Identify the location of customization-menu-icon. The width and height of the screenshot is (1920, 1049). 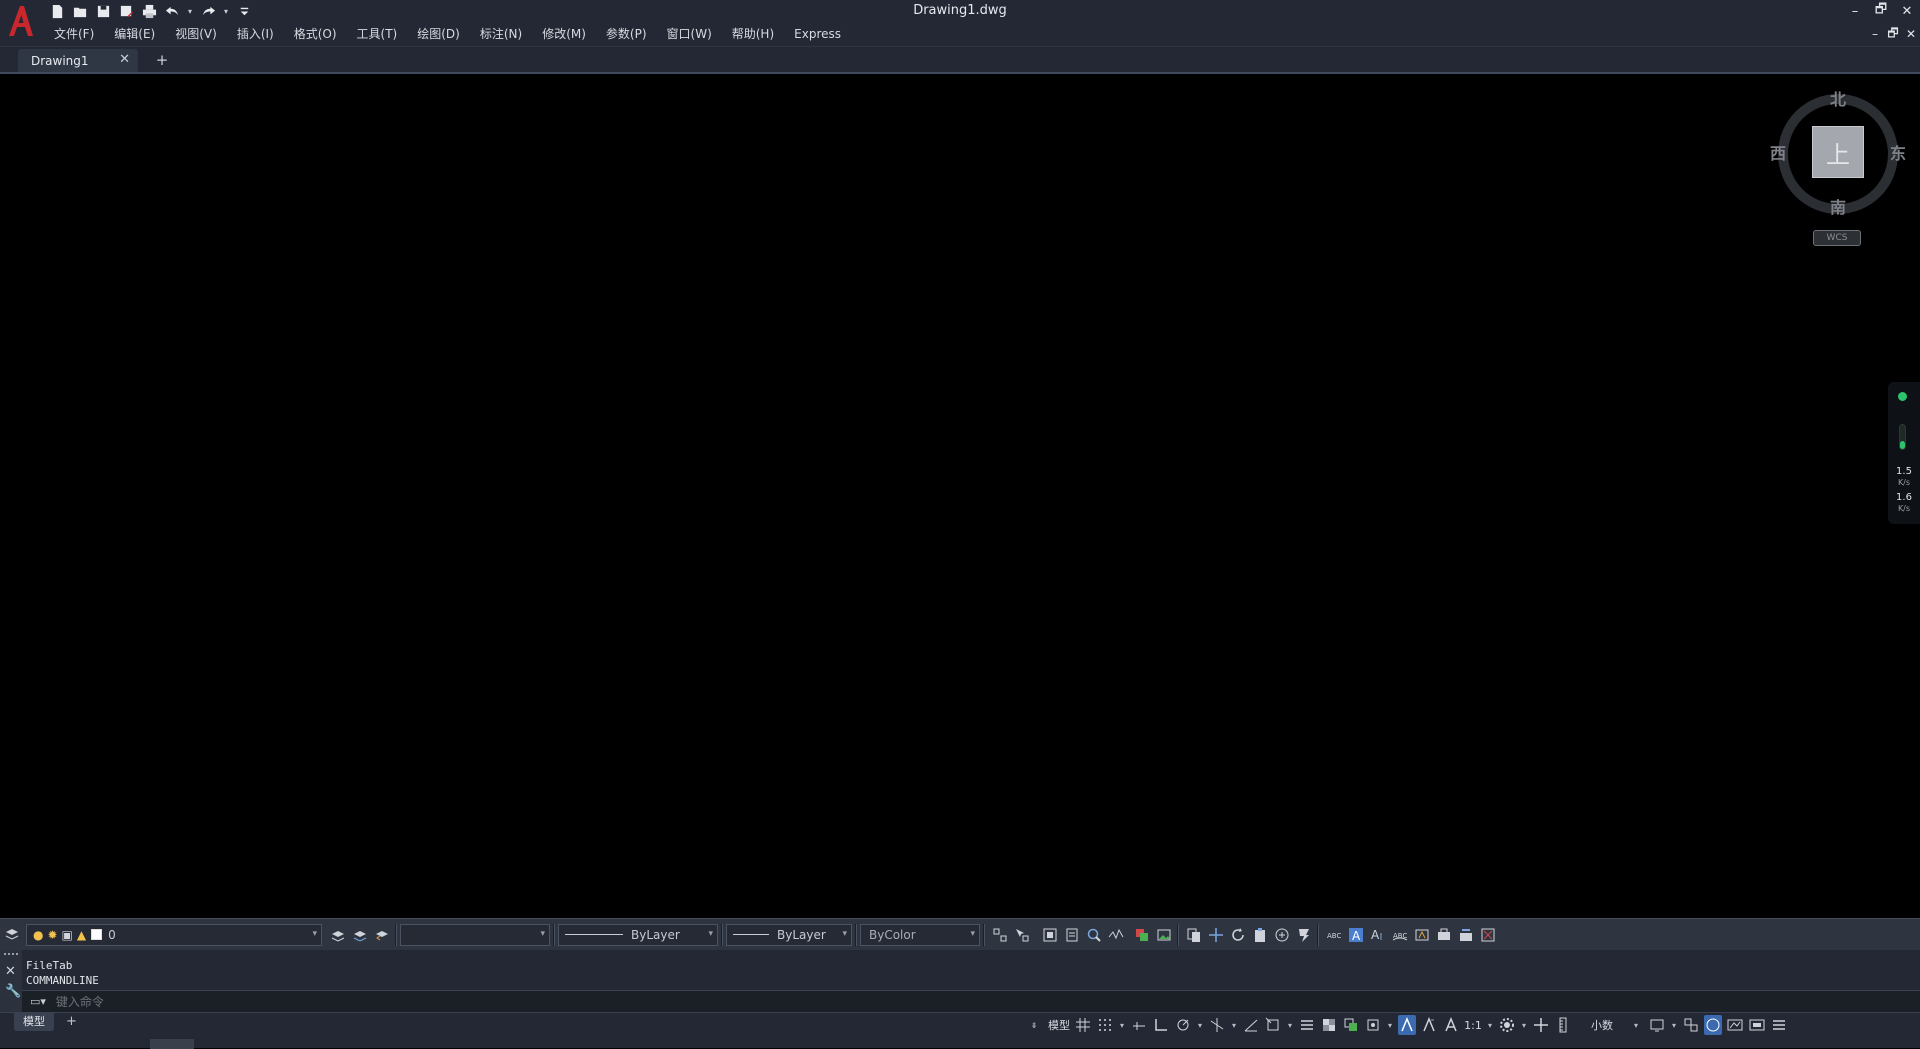
(1779, 1025).